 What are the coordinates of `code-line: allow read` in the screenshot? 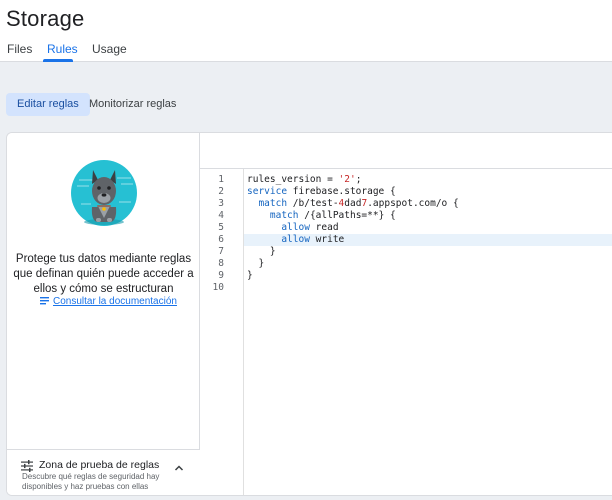 It's located at (310, 227).